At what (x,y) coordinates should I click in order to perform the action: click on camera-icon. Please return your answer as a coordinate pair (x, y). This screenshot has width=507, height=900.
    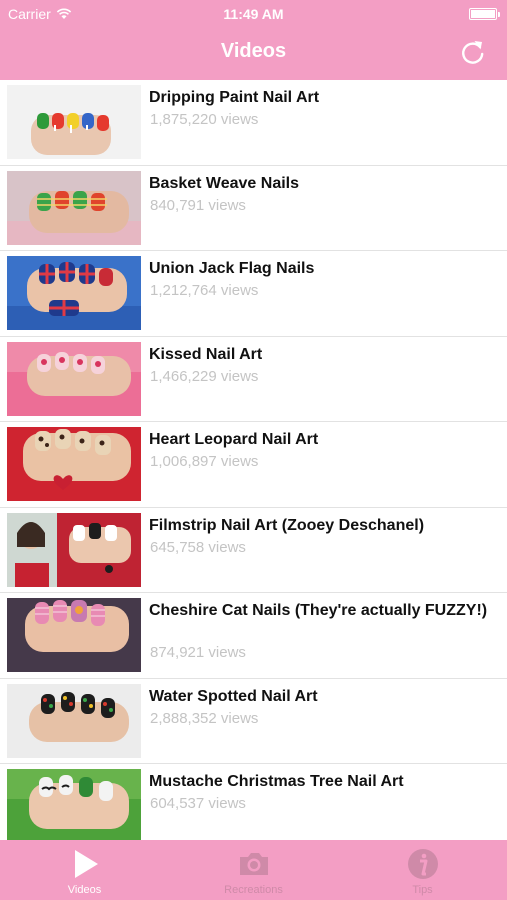
    Looking at the image, I should click on (253, 864).